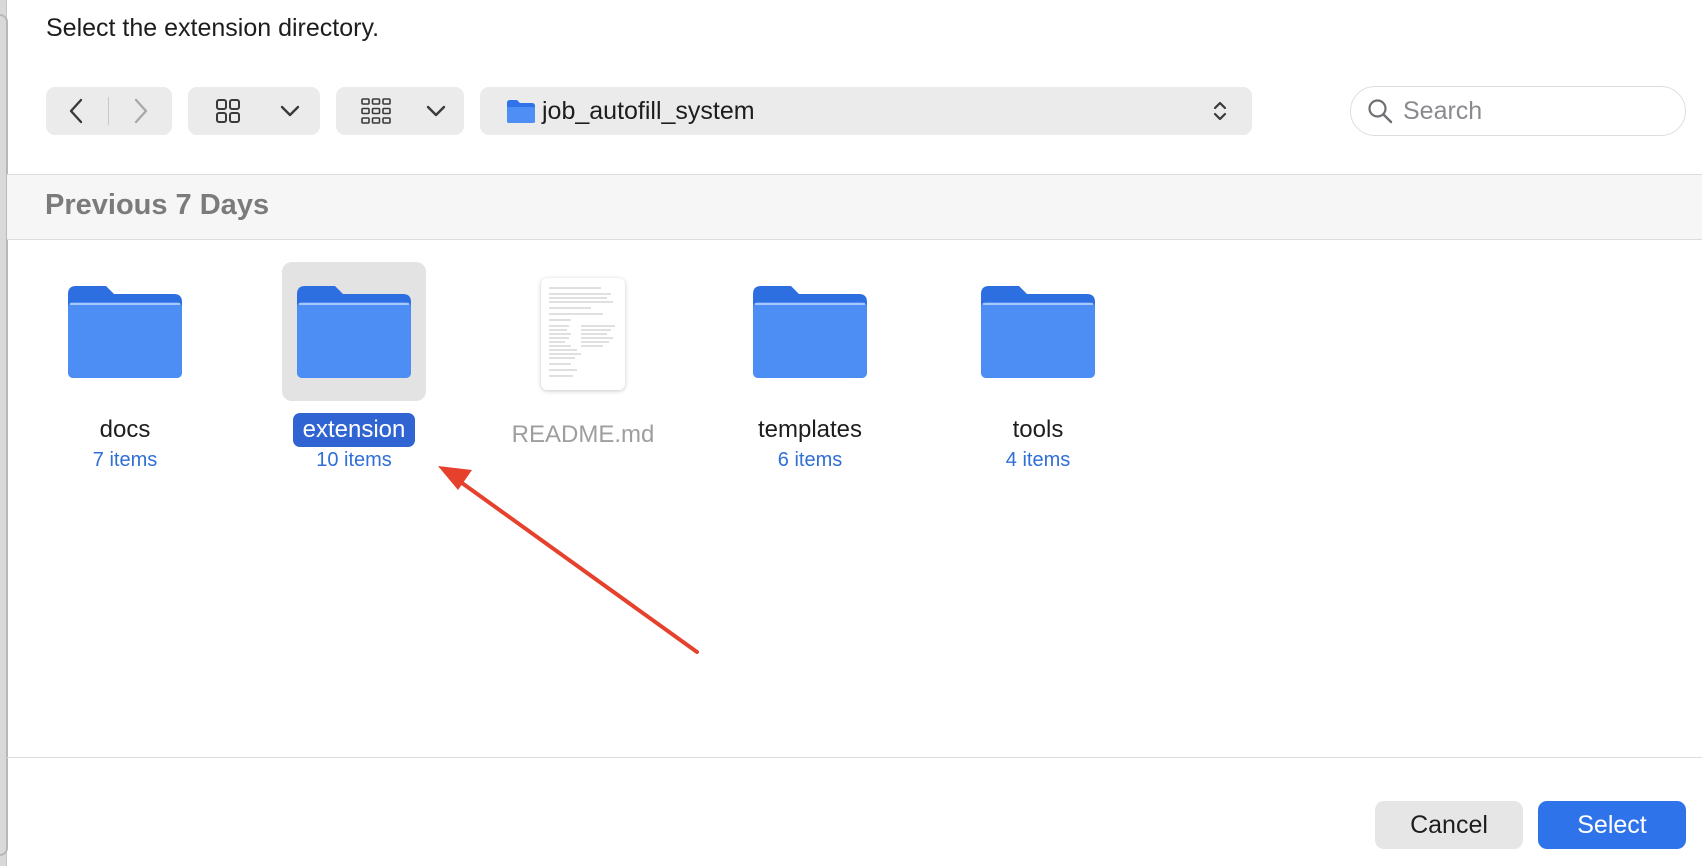 Image resolution: width=1702 pixels, height=866 pixels. Describe the element at coordinates (1612, 825) in the screenshot. I see `select-button: Select` at that location.